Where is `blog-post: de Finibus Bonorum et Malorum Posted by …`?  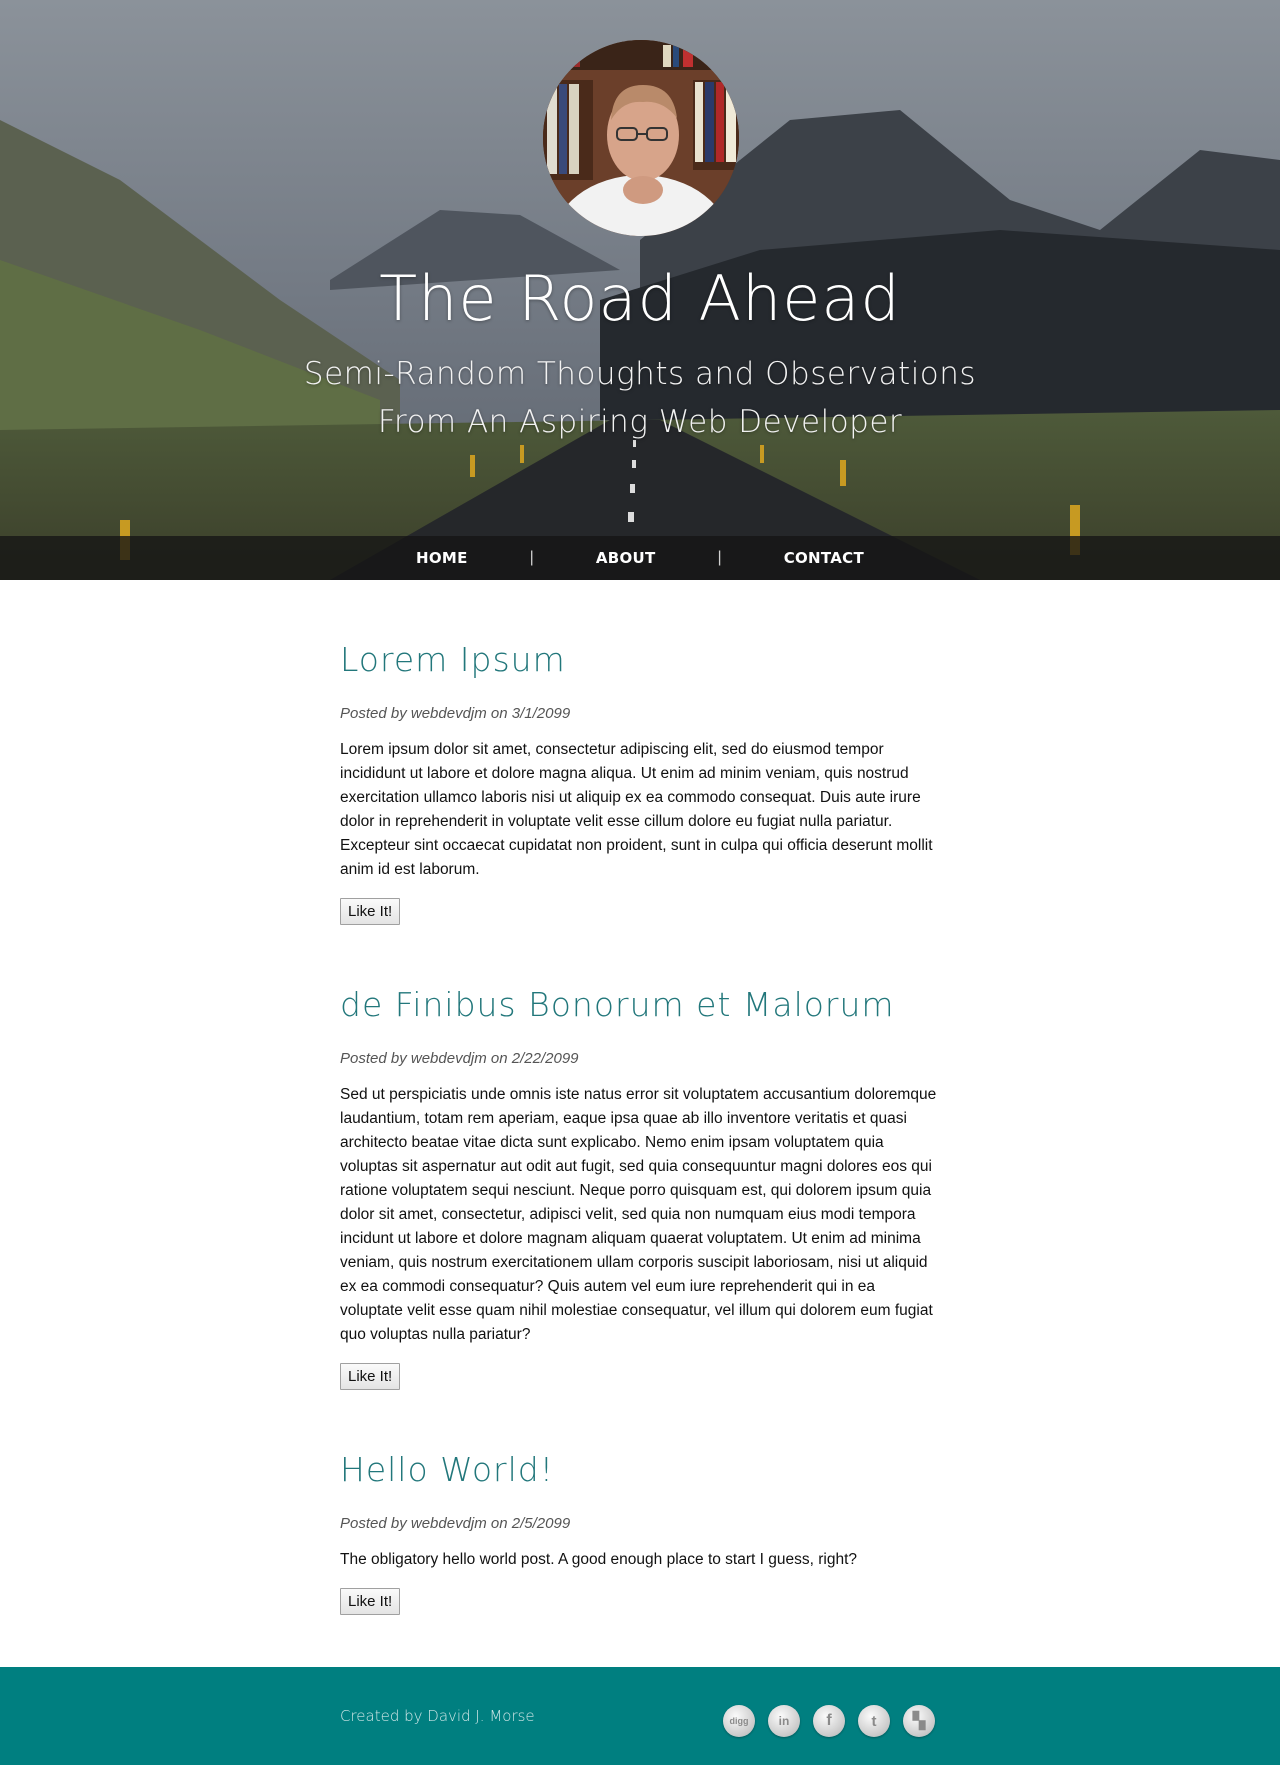 blog-post: de Finibus Bonorum et Malorum Posted by … is located at coordinates (640, 1157).